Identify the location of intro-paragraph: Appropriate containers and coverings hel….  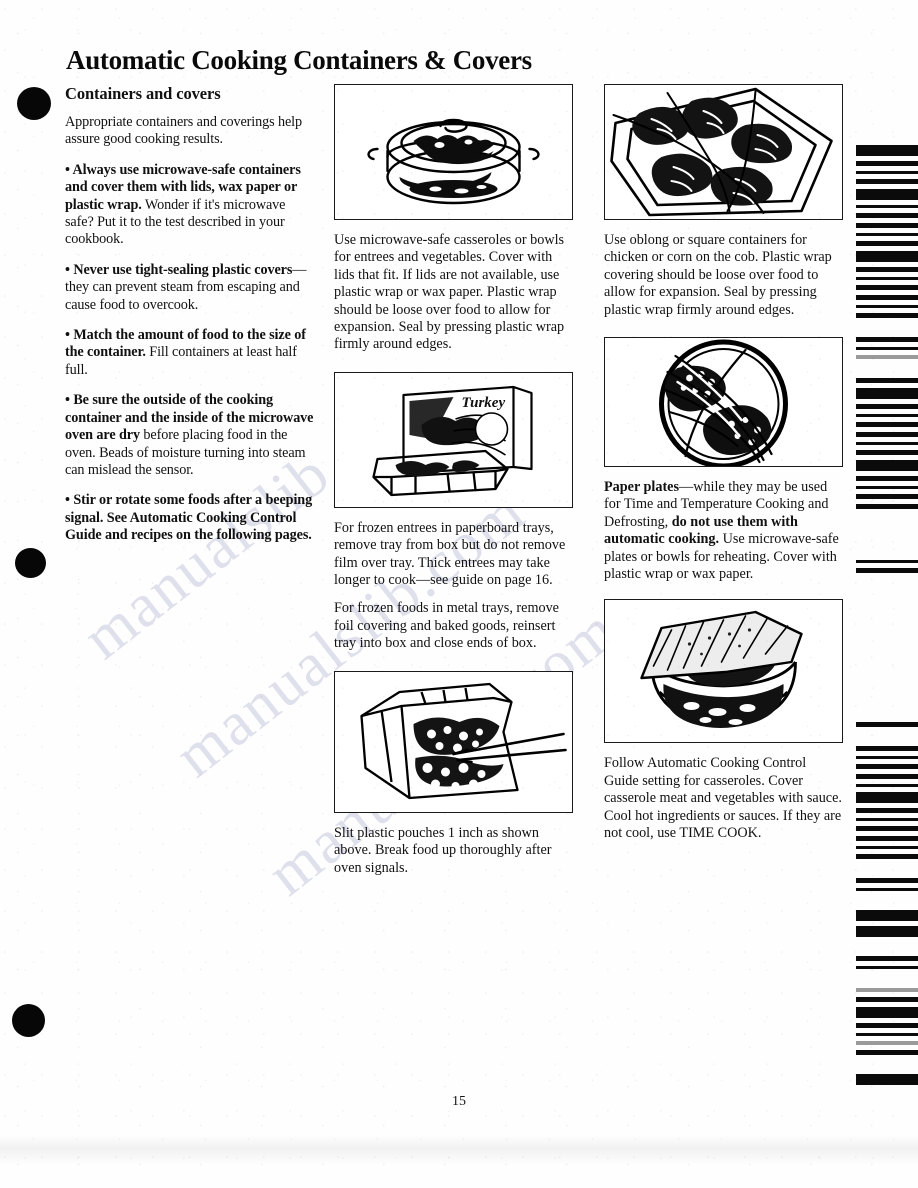
(184, 131).